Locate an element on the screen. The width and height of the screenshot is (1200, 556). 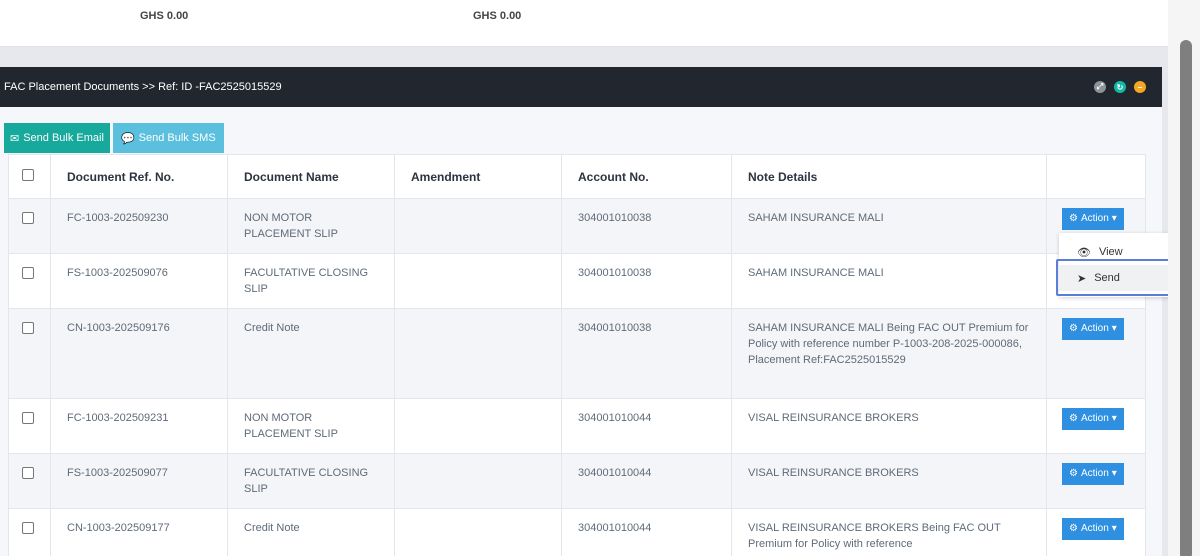
document-ref: FC-1003-202509231 is located at coordinates (139, 426).